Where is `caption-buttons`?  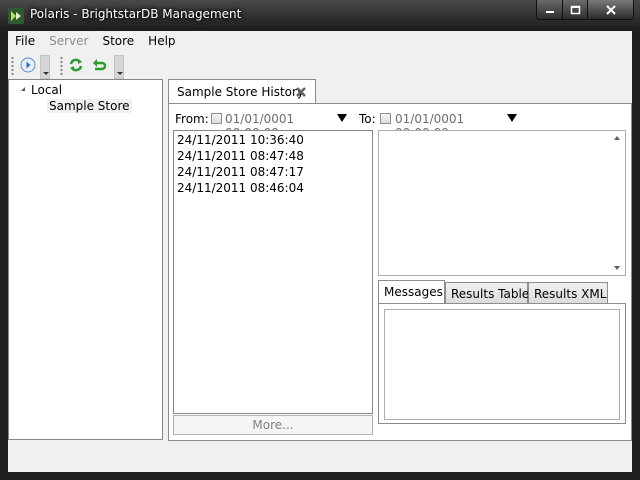 caption-buttons is located at coordinates (585, 10).